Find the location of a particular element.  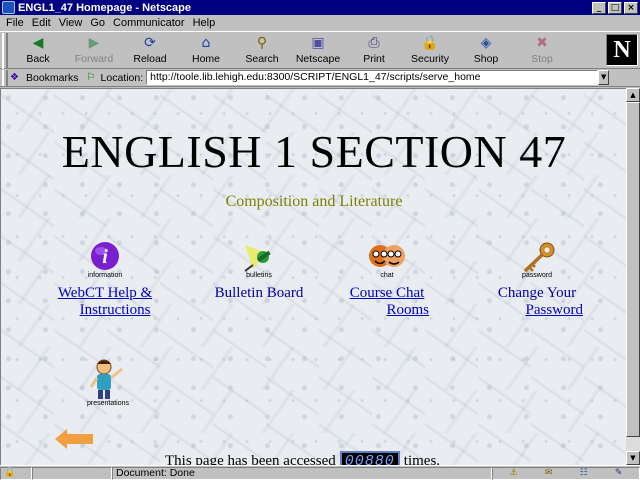

toolbar-reload-button: ⟳ Reload is located at coordinates (150, 50).